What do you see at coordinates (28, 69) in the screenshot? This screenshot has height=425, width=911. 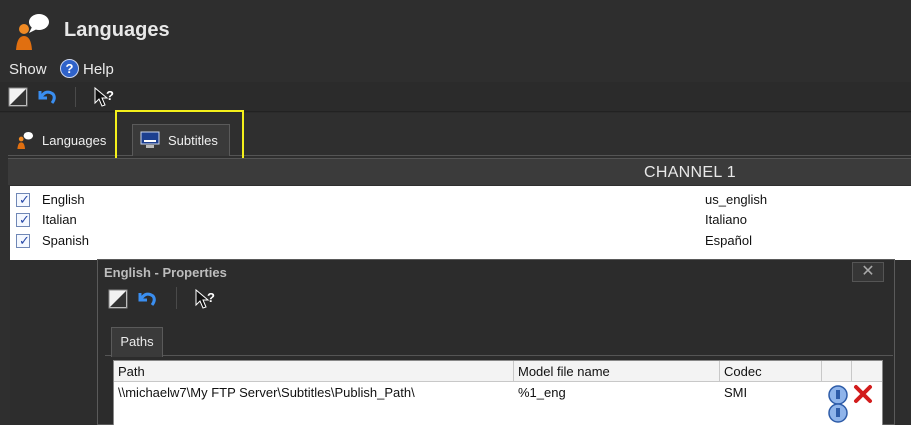 I see `menu-show: Show` at bounding box center [28, 69].